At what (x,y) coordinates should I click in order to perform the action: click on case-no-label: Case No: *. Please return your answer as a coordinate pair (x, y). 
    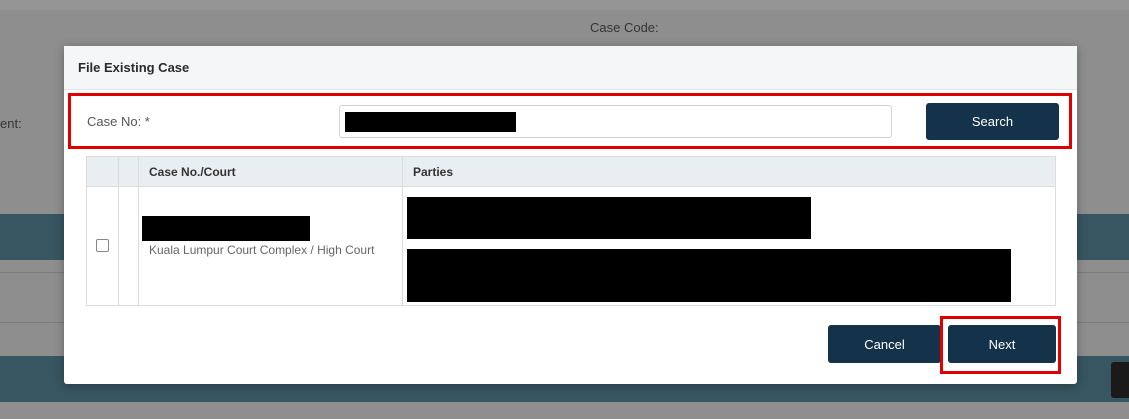
    Looking at the image, I should click on (118, 121).